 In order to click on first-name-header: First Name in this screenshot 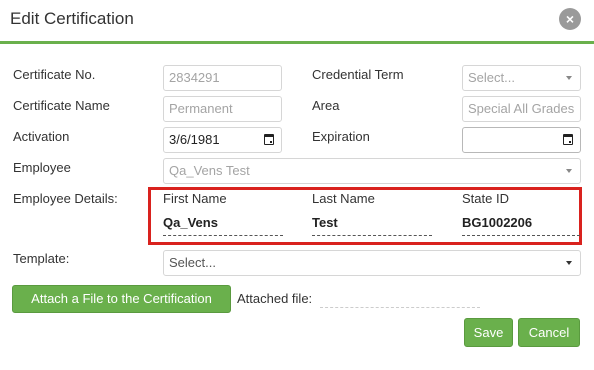, I will do `click(195, 198)`.